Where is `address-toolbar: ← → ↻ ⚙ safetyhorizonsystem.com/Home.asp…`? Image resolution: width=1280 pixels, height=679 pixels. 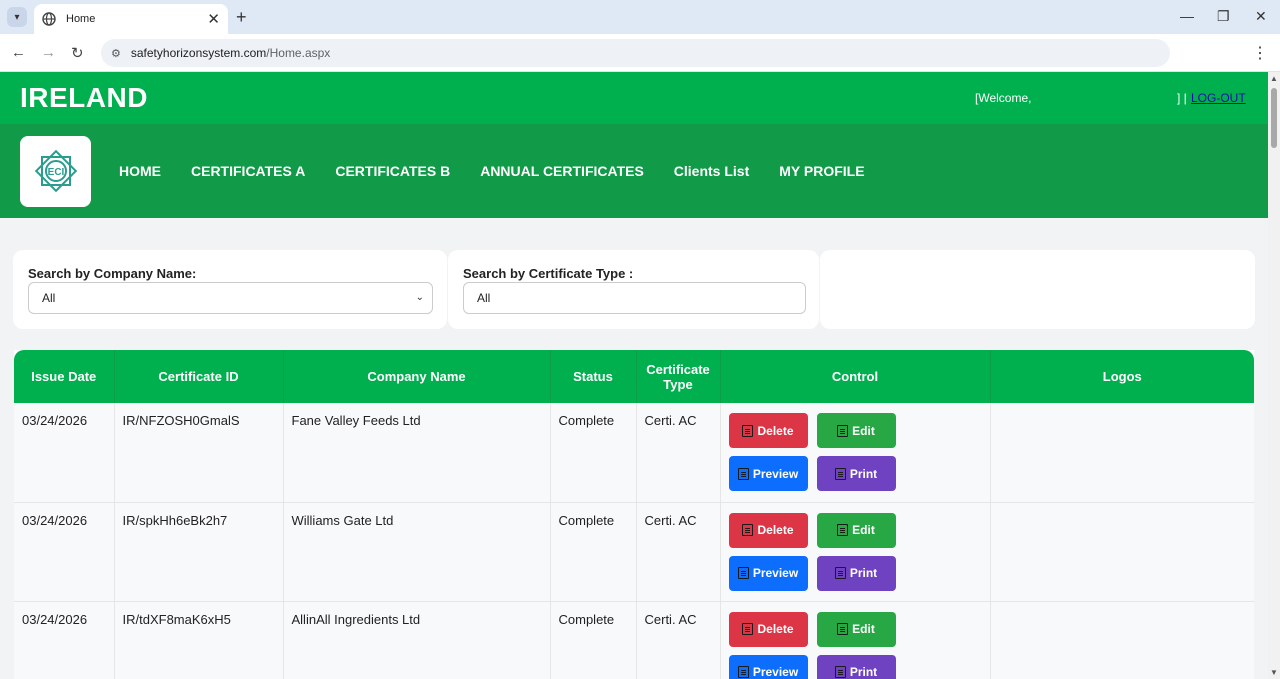
address-toolbar: ← → ↻ ⚙ safetyhorizonsystem.com/Home.asp… is located at coordinates (640, 53).